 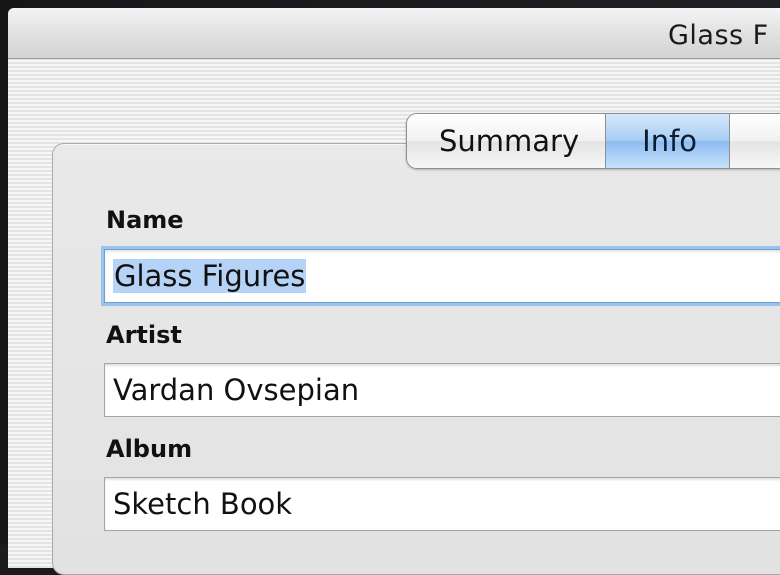 What do you see at coordinates (507, 141) in the screenshot?
I see `tab-summary: Summary` at bounding box center [507, 141].